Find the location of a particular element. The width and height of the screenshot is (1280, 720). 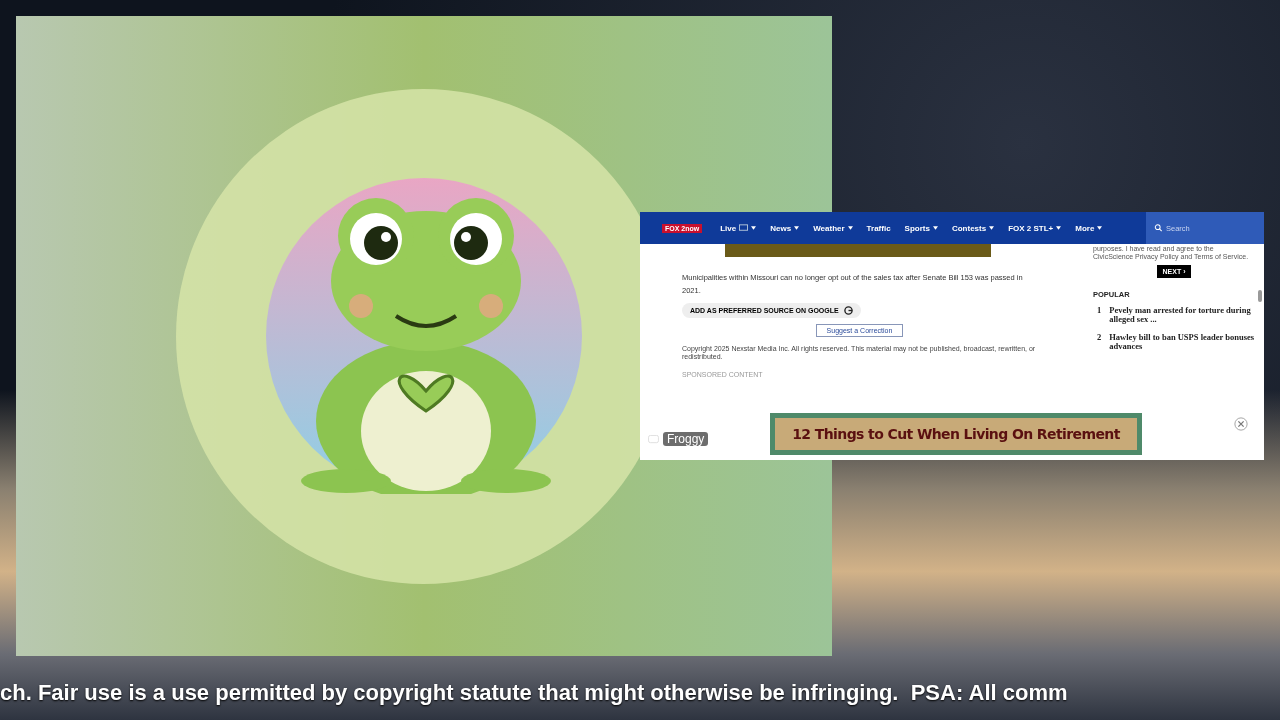

scrollbar-thumb is located at coordinates (1260, 296).